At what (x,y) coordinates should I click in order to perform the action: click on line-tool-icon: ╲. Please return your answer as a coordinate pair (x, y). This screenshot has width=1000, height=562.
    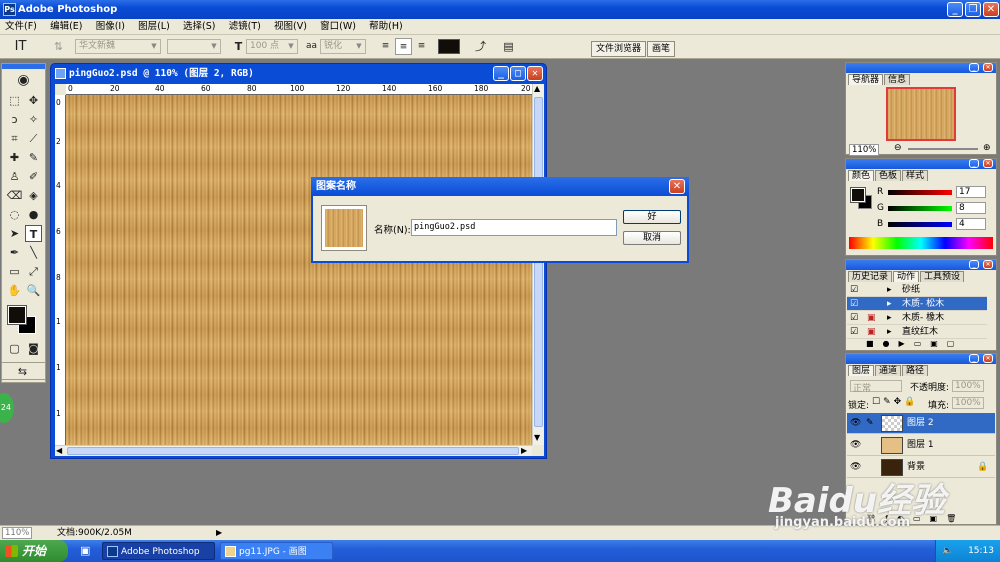
    Looking at the image, I should click on (33, 252).